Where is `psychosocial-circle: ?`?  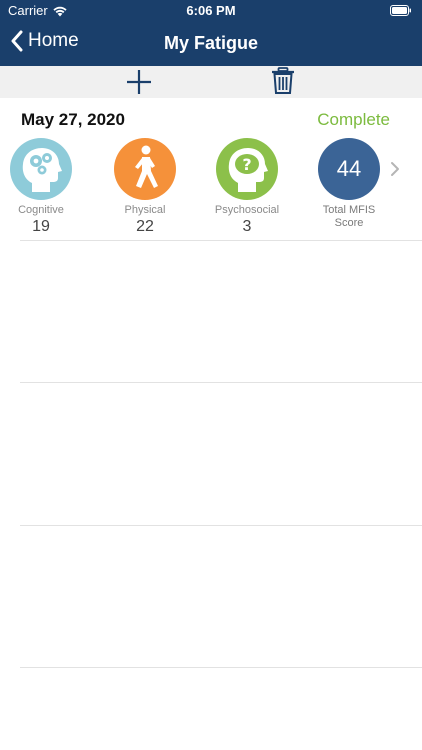
psychosocial-circle: ? is located at coordinates (247, 169).